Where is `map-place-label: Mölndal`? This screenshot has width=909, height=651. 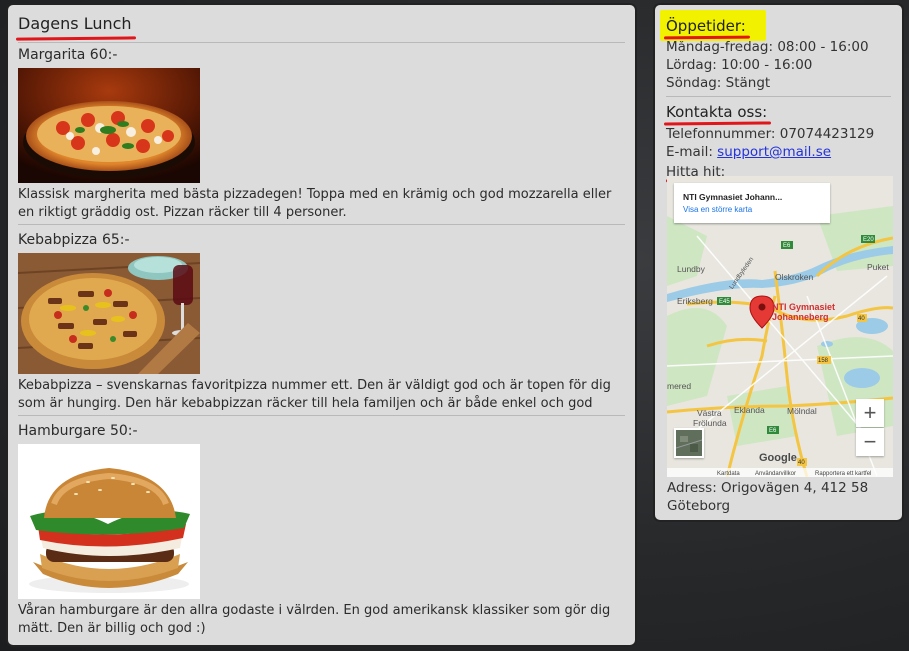
map-place-label: Mölndal is located at coordinates (802, 411).